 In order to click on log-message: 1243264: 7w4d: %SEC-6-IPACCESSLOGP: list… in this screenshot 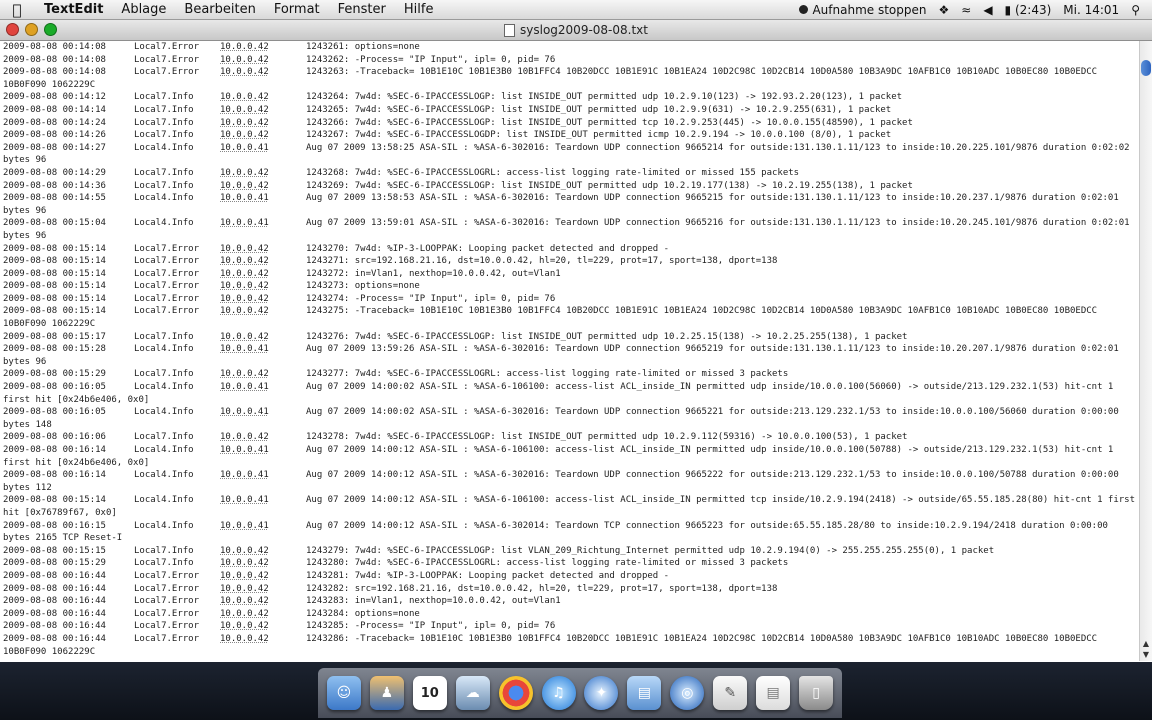, I will do `click(604, 97)`.